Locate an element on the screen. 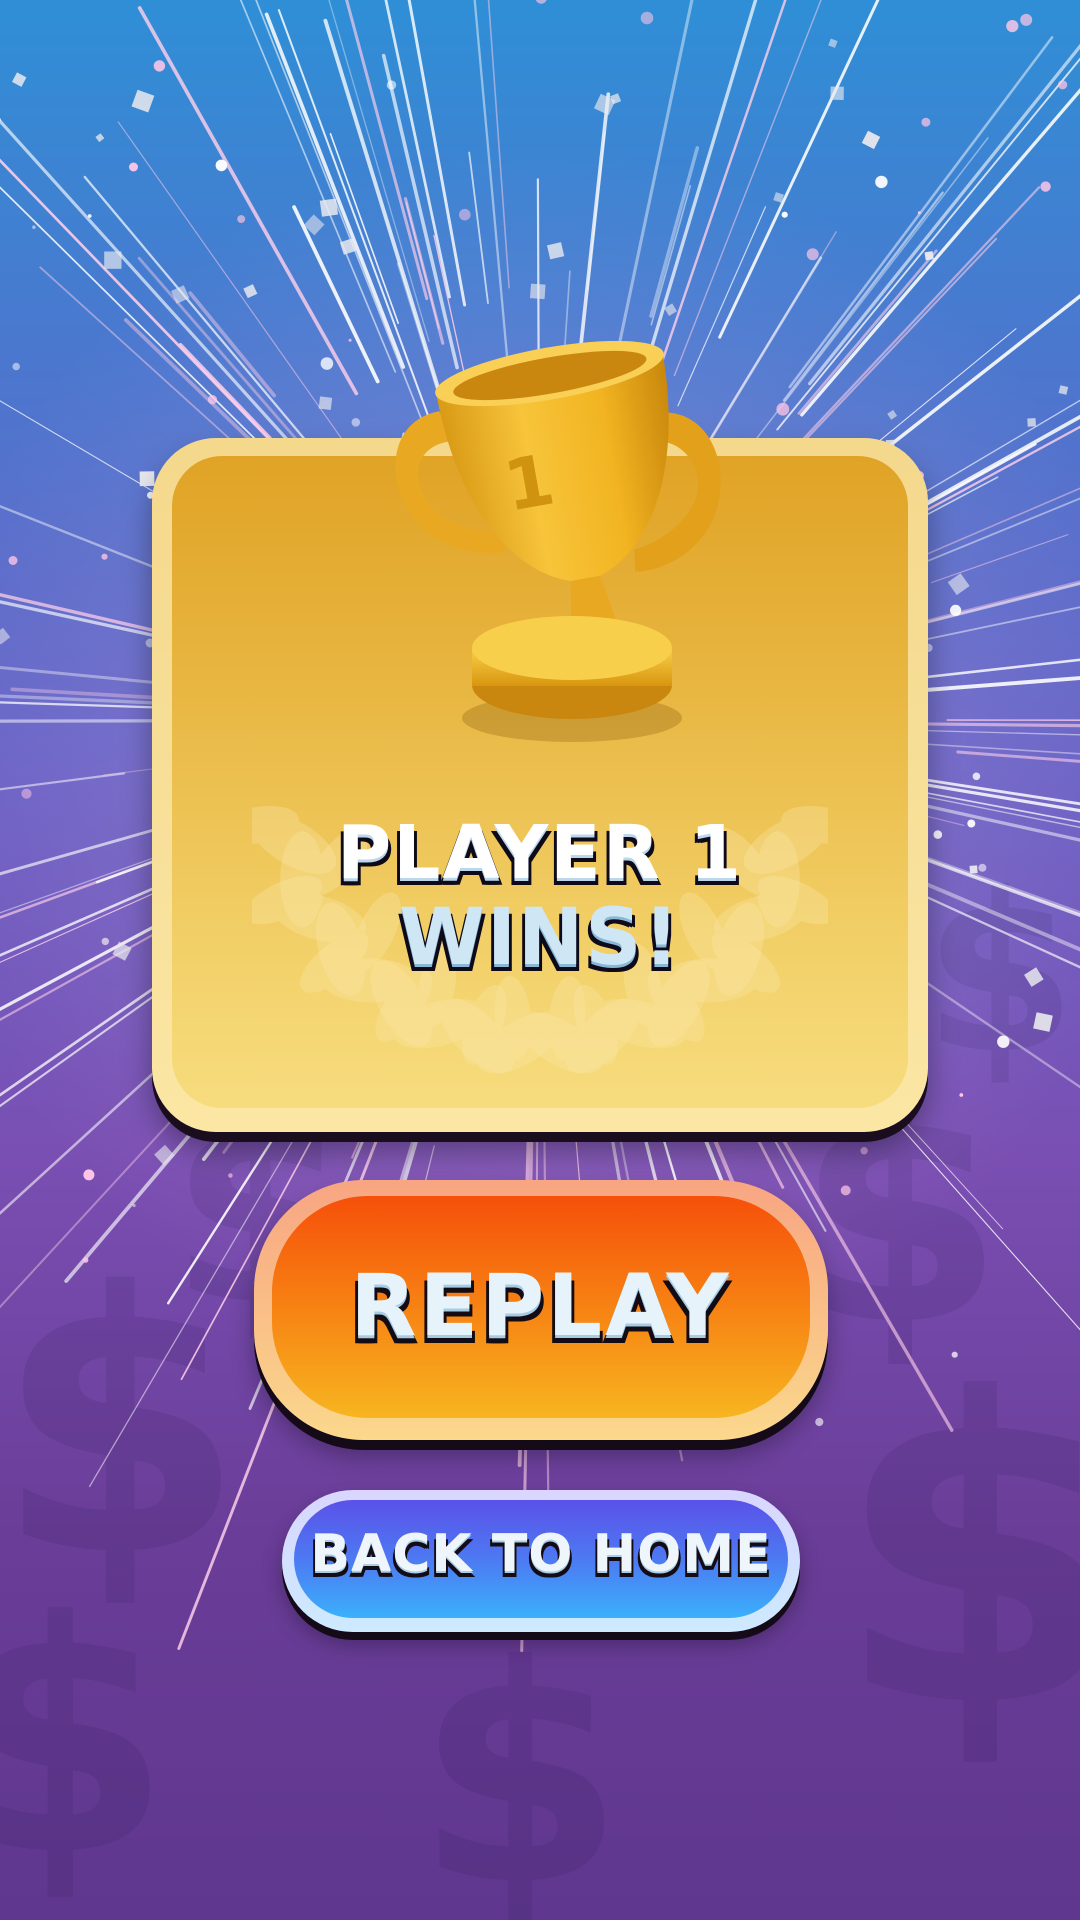  trophy-icon: 1 is located at coordinates (558, 541).